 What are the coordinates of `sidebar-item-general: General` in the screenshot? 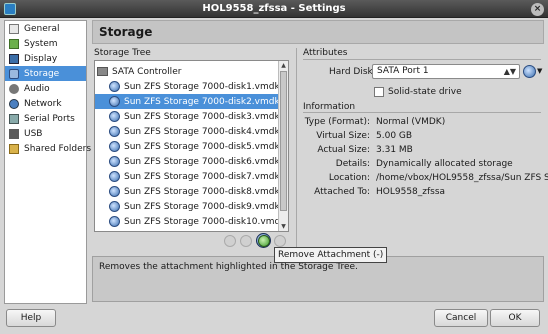 It's located at (45, 28).